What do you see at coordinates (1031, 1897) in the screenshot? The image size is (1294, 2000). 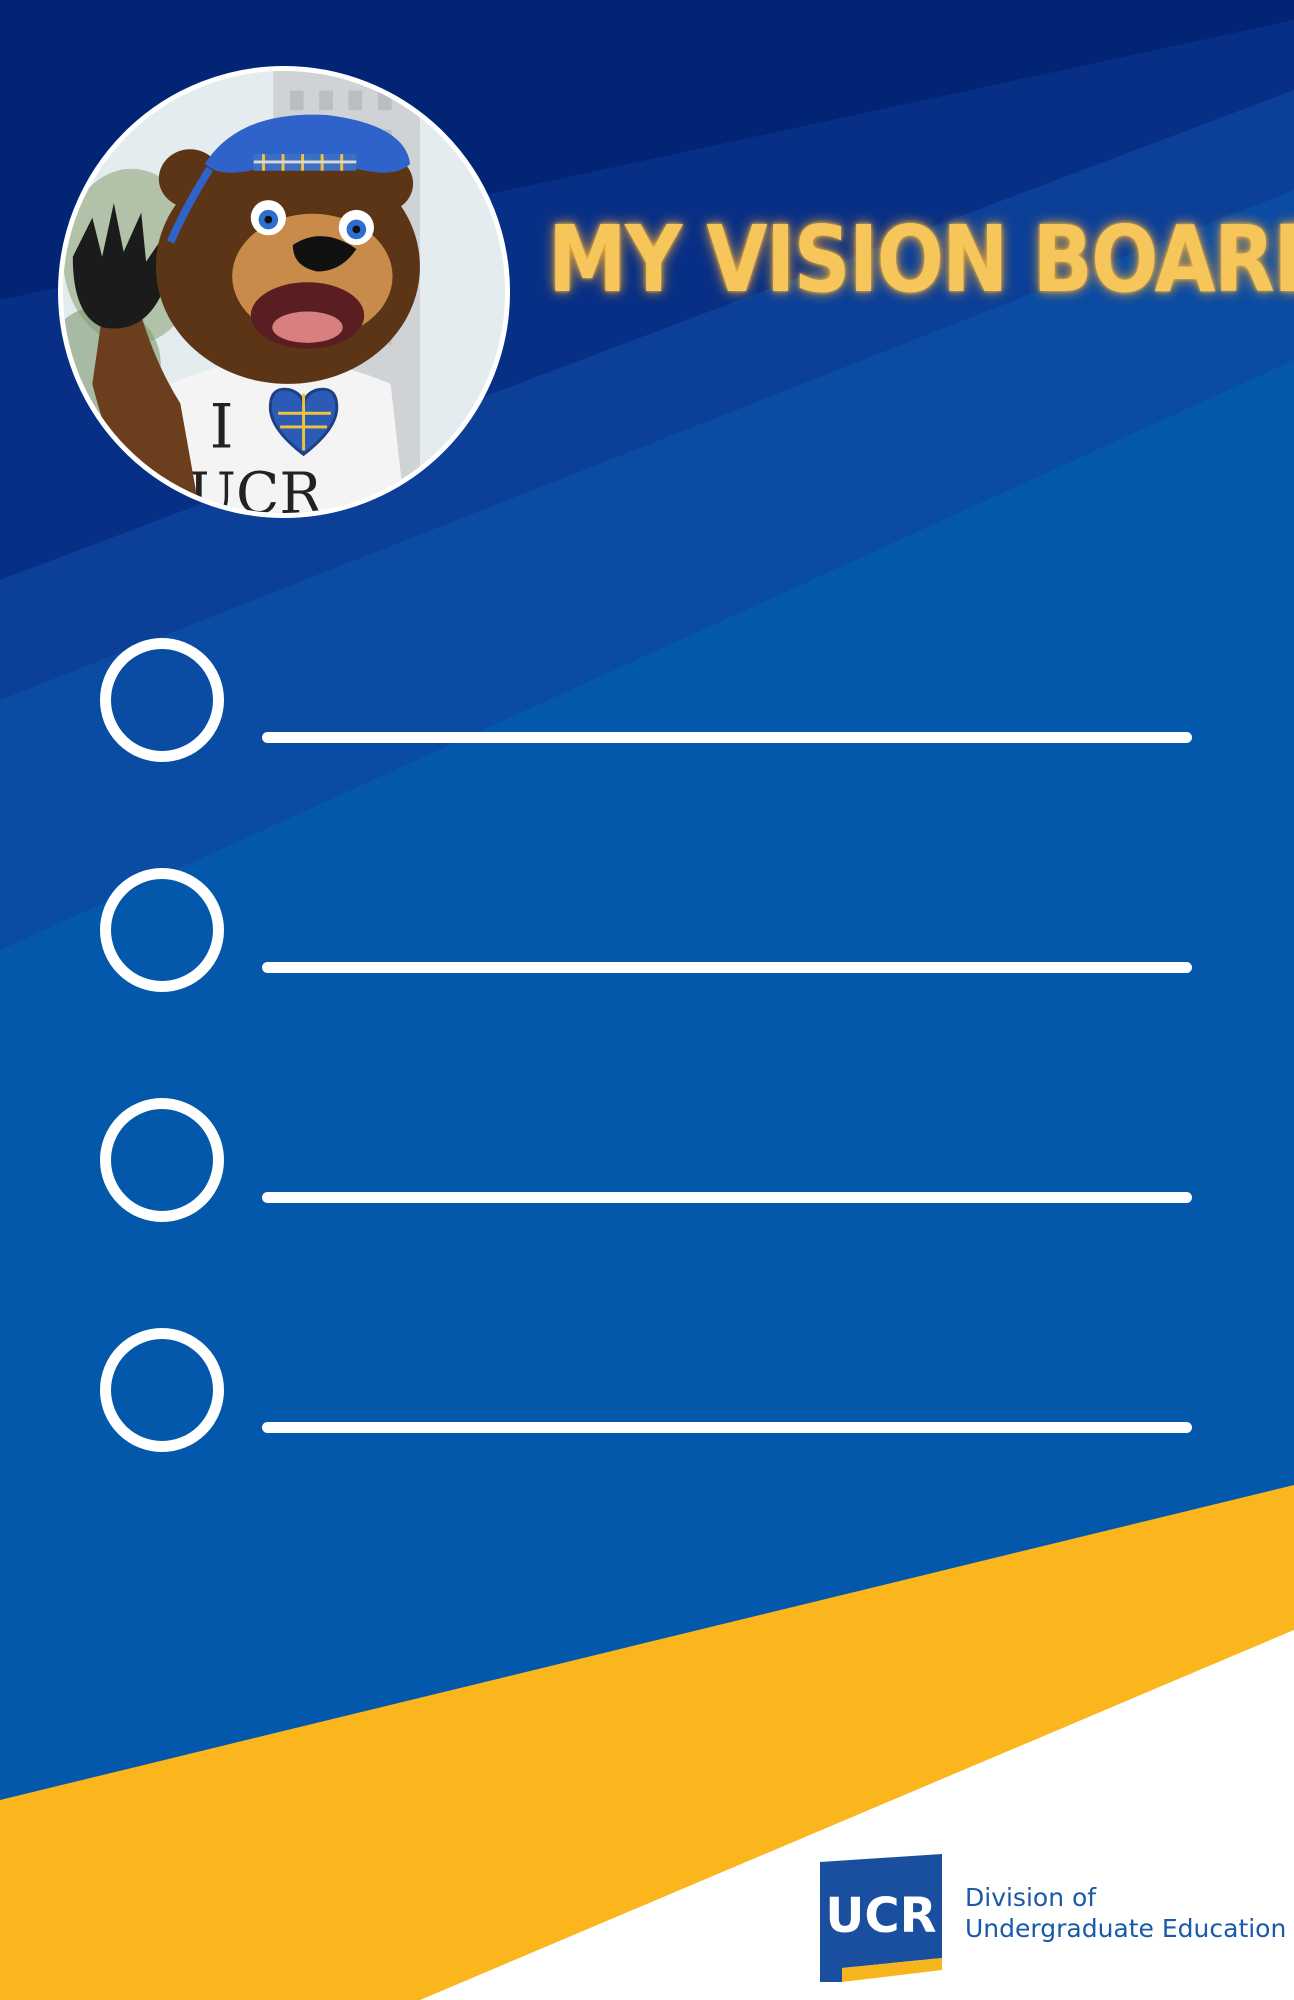 I see `logo-text-line1: Division of` at bounding box center [1031, 1897].